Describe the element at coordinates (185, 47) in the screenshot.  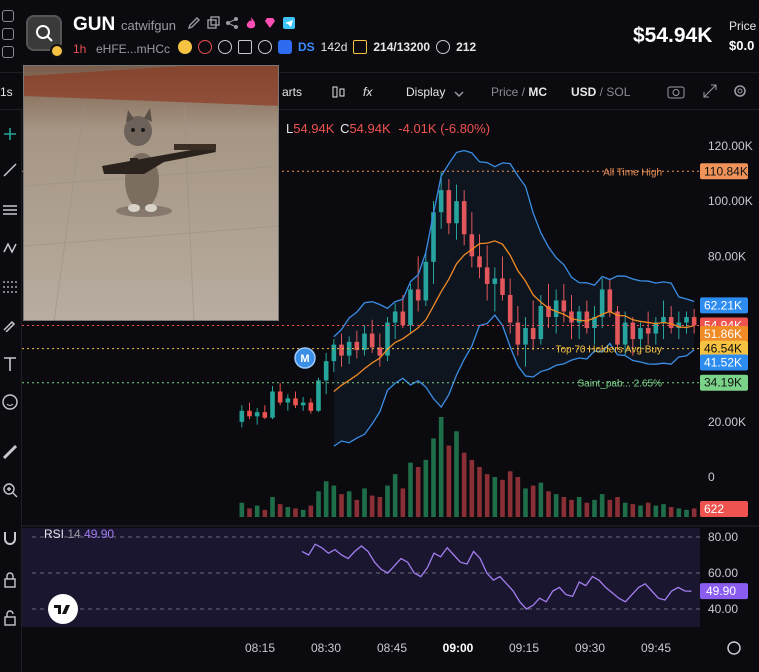
I see `dollar-icon` at that location.